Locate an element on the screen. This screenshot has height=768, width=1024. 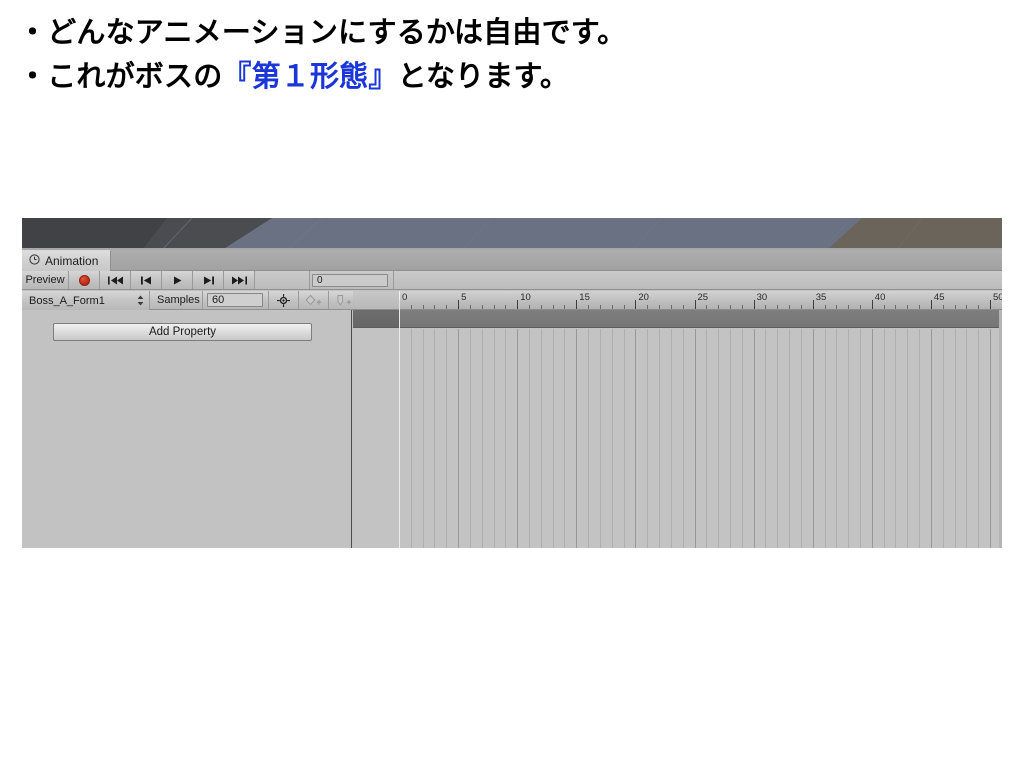
ruler-left-pad is located at coordinates (376, 300).